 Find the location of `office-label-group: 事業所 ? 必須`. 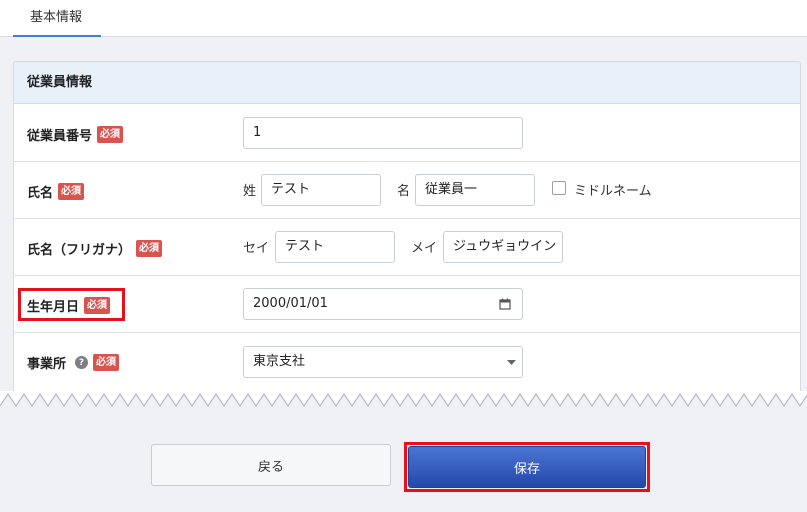

office-label-group: 事業所 ? 必須 is located at coordinates (73, 362).